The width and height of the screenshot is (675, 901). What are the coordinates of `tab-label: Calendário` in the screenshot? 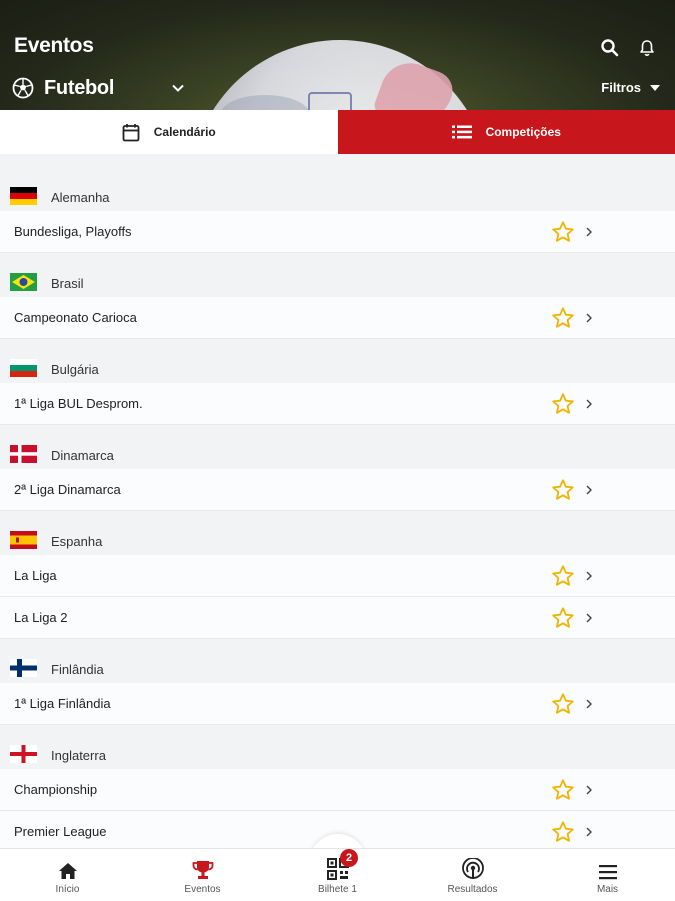 It's located at (185, 132).